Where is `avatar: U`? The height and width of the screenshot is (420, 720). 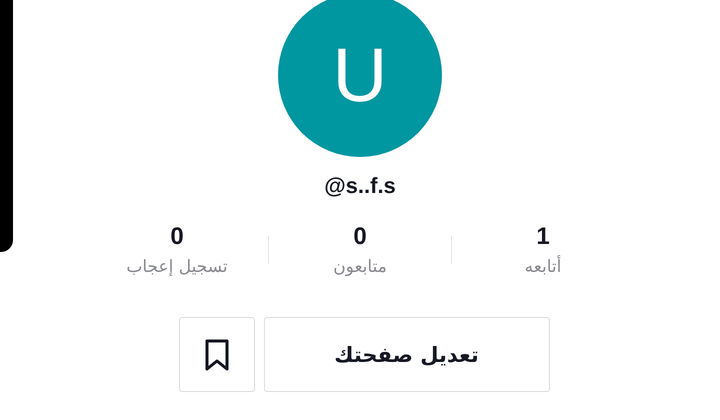
avatar: U is located at coordinates (360, 78).